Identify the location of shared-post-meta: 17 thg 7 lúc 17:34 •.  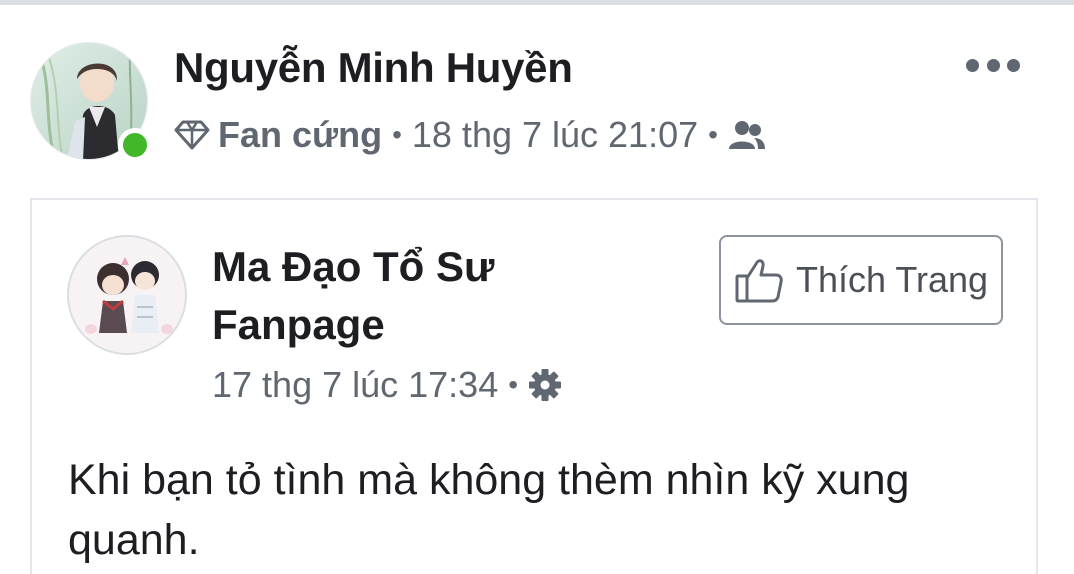
(387, 385).